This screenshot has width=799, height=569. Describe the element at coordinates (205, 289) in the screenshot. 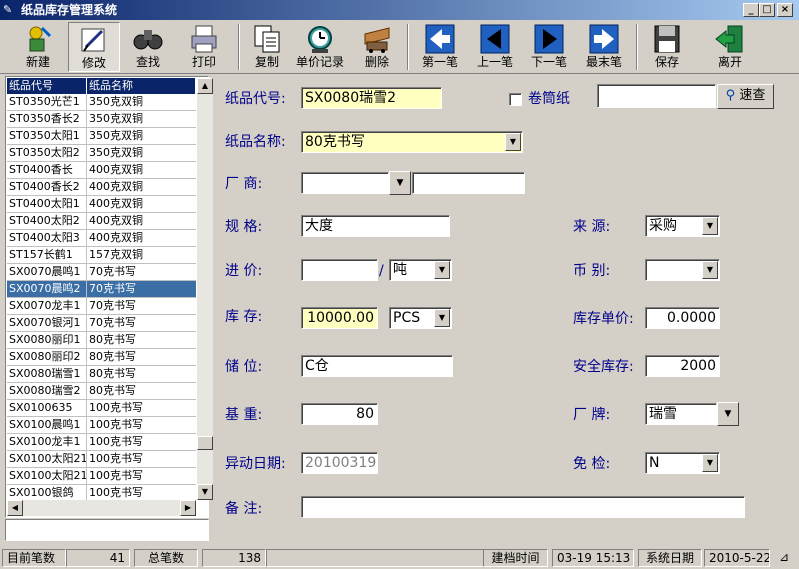

I see `vertical-scrollbar: ▲ ▼` at that location.